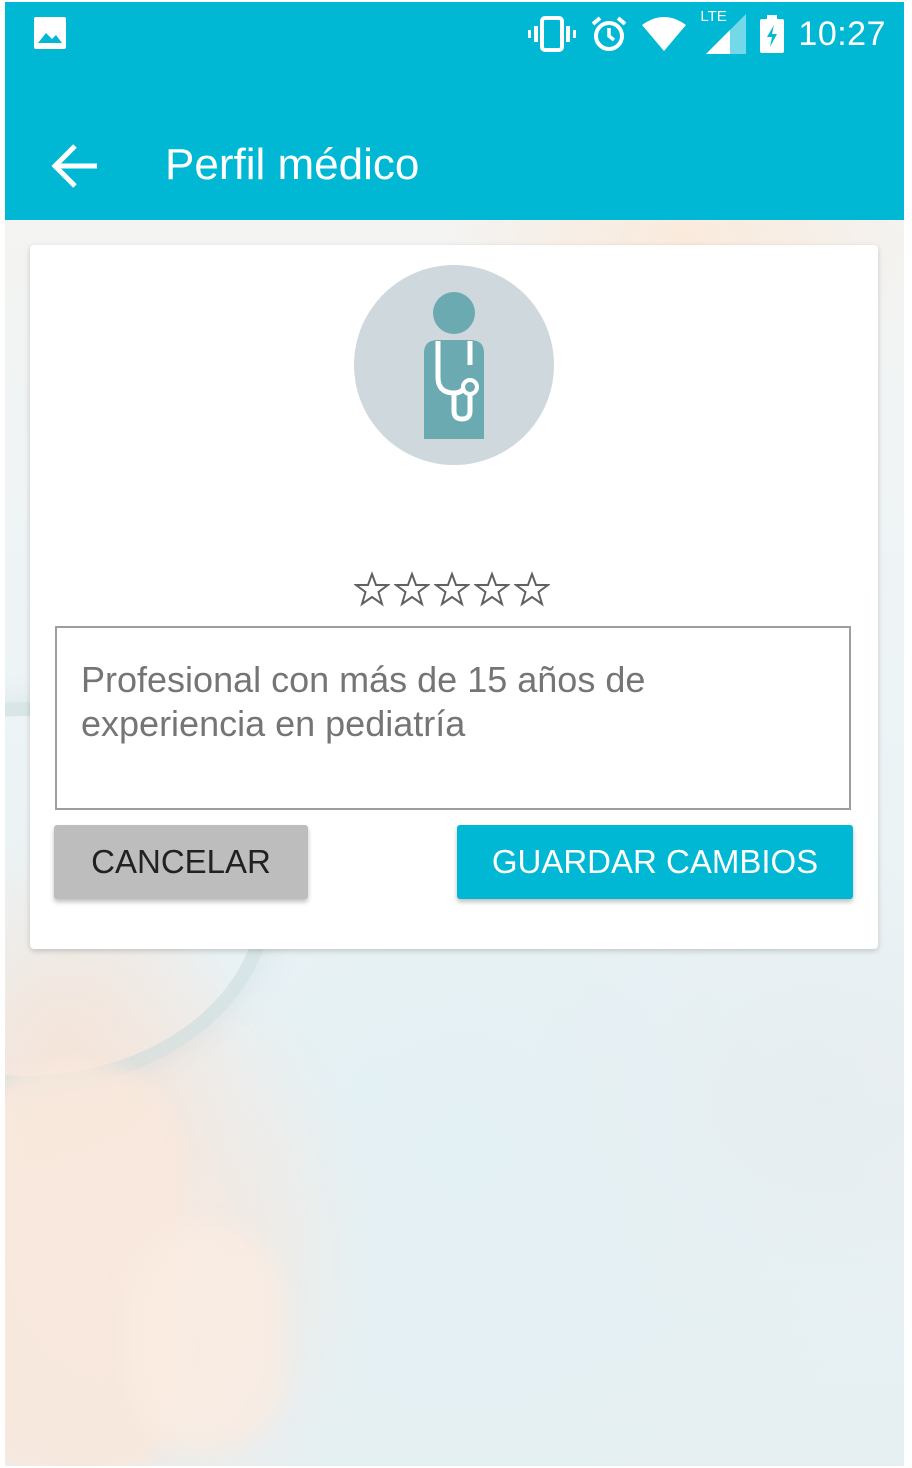 This screenshot has height=1468, width=912. Describe the element at coordinates (664, 34) in the screenshot. I see `wifi-icon` at that location.